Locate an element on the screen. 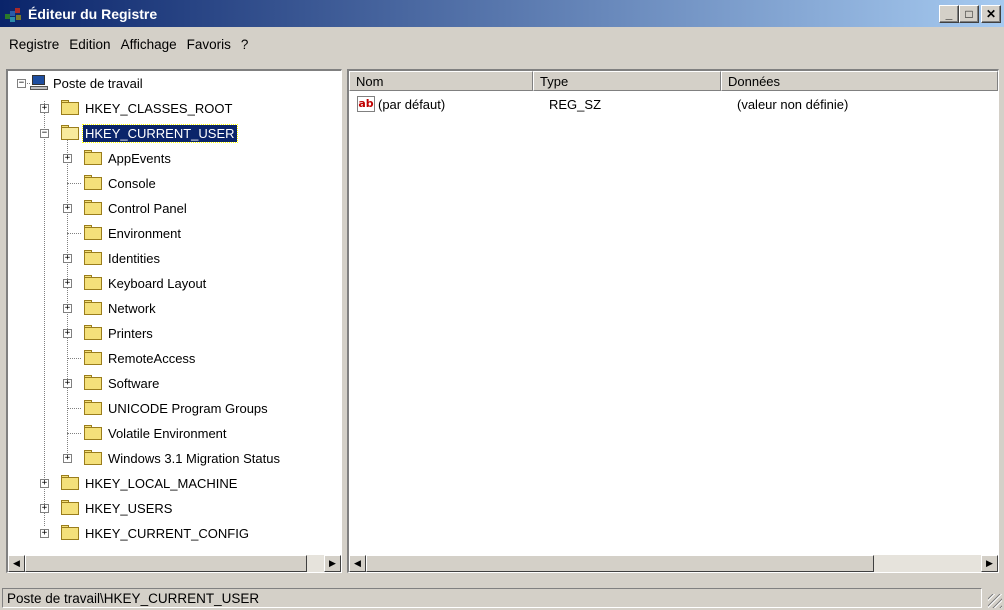  status-path: Poste de travail\HKEY_CURRENT_USER is located at coordinates (492, 598).